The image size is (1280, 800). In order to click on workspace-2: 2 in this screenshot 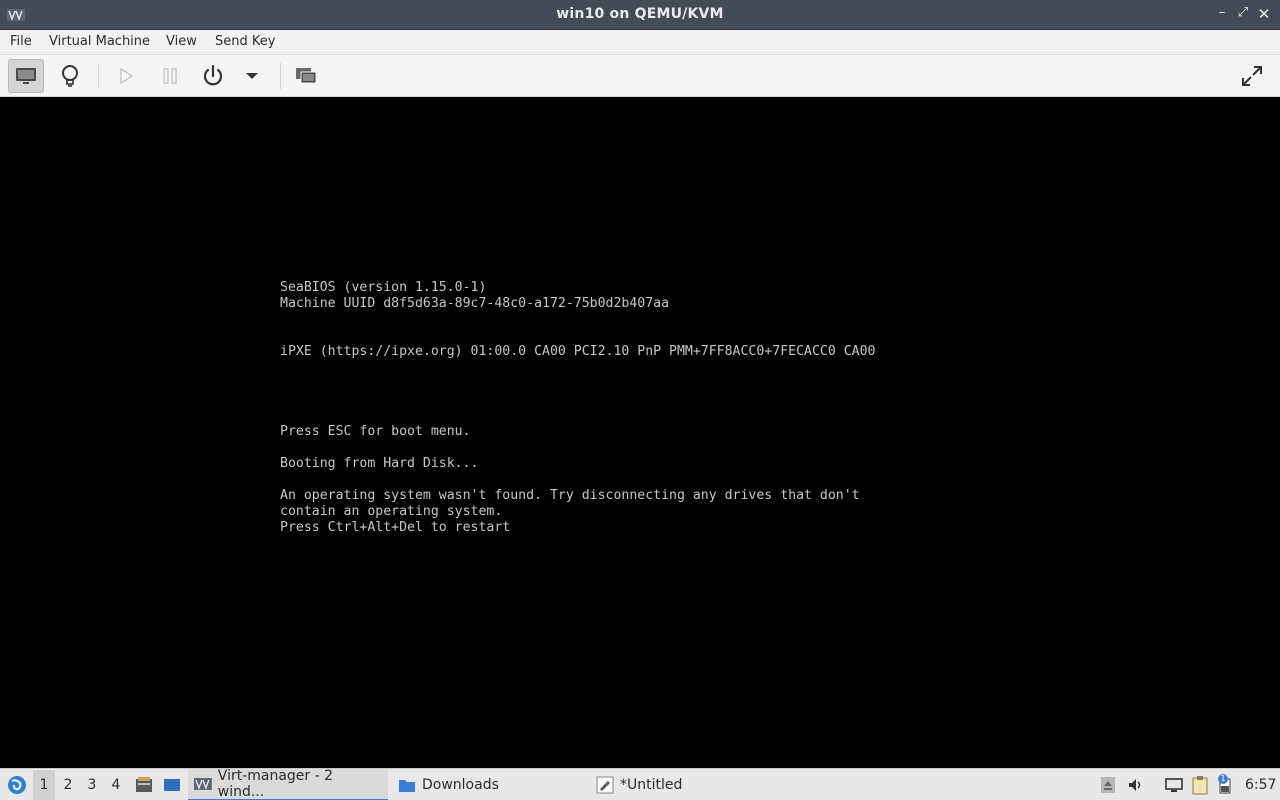, I will do `click(68, 784)`.